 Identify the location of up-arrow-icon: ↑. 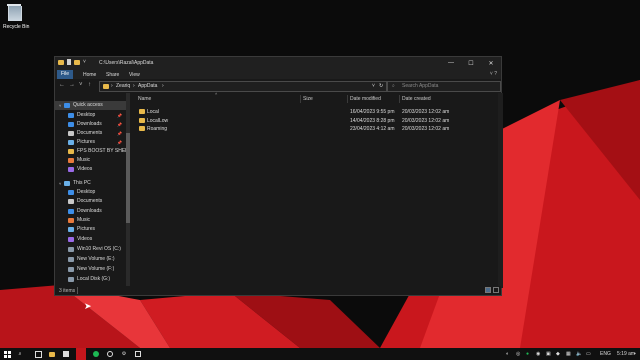
(89, 85).